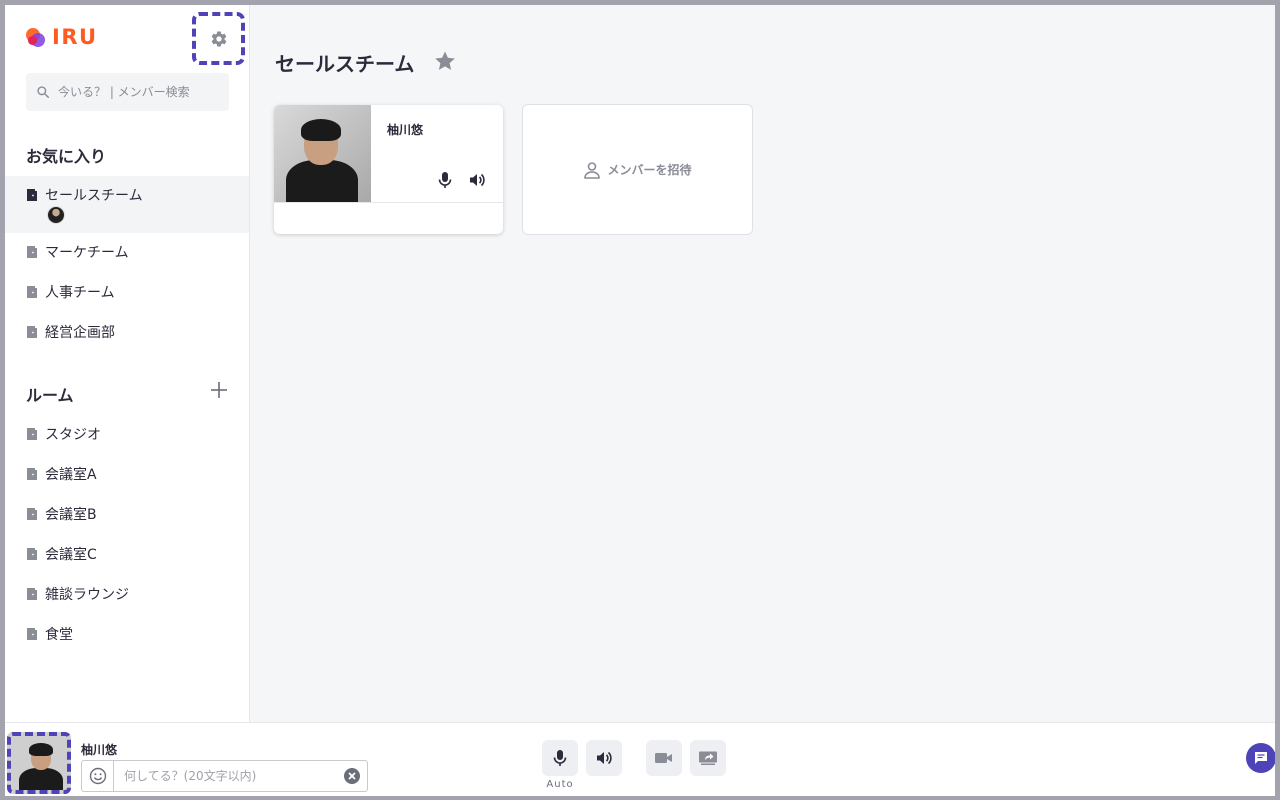 Image resolution: width=1280 pixels, height=800 pixels. Describe the element at coordinates (388, 169) in the screenshot. I see `member-card: 柚川悠` at that location.